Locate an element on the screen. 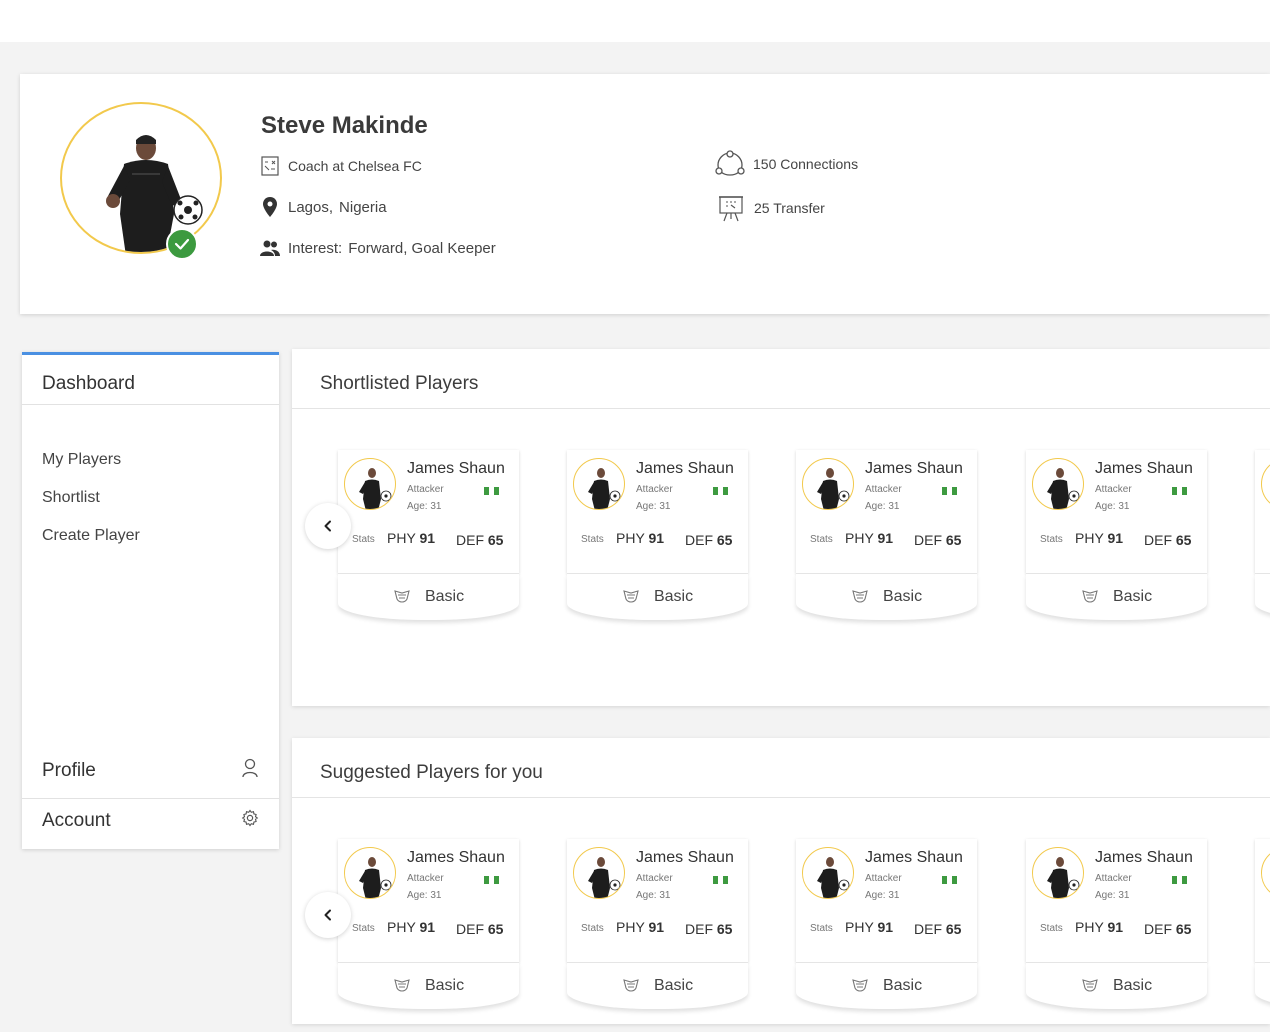  profile-name: Steve Makinde is located at coordinates (344, 125).